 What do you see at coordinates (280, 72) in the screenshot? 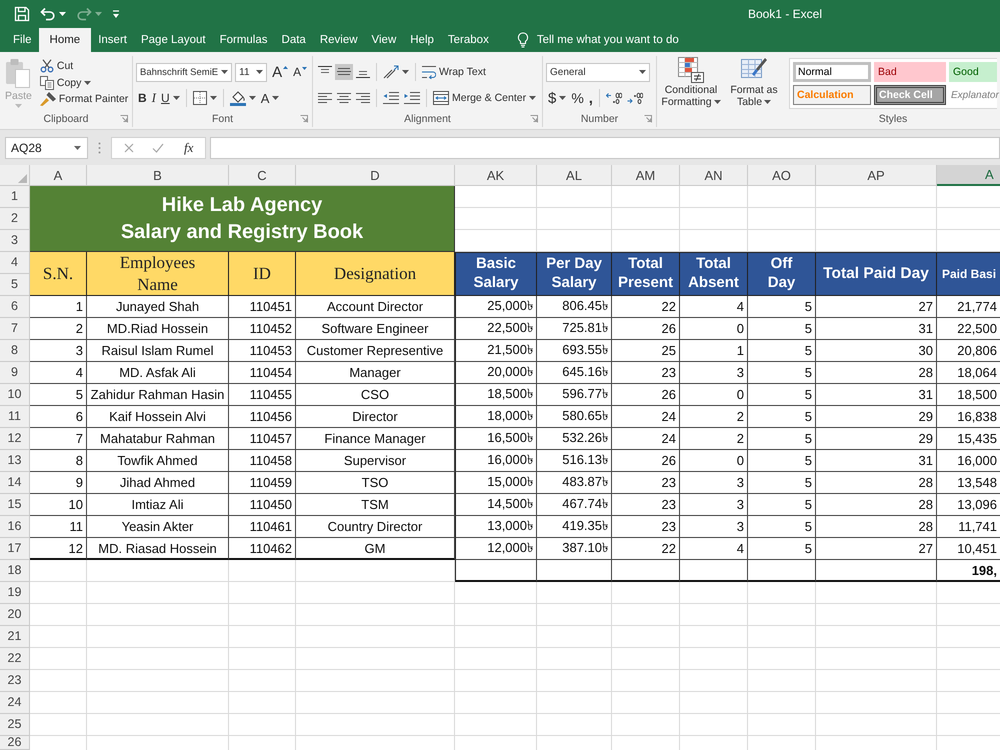
I see `grow-font-button: A` at bounding box center [280, 72].